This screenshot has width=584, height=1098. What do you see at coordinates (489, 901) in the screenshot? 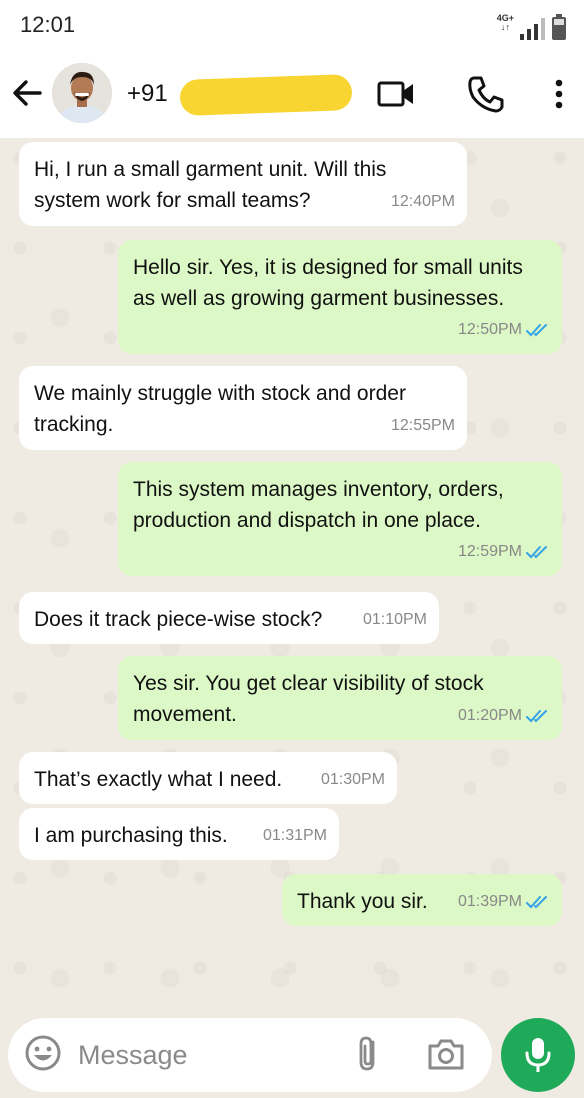
I see `message-time: 01:39PM` at bounding box center [489, 901].